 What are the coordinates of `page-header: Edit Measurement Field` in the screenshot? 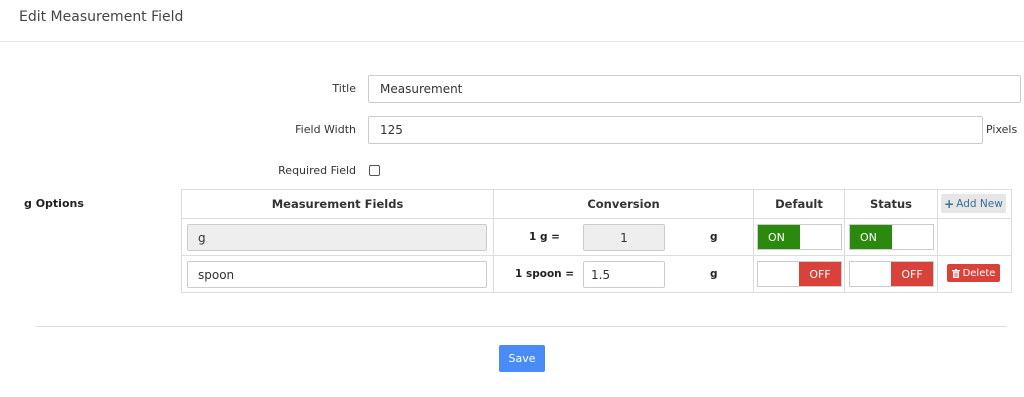 It's located at (512, 21).